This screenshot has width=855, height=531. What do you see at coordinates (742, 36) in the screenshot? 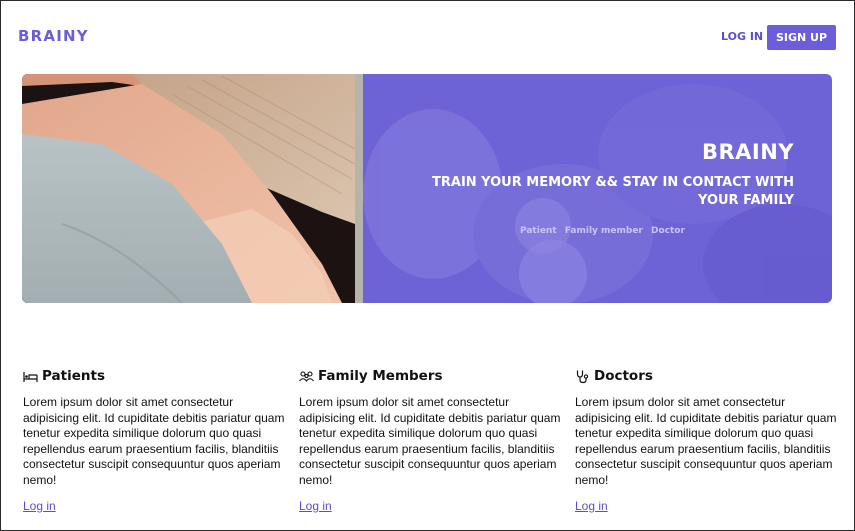
I see `login-link: LOG IN` at bounding box center [742, 36].